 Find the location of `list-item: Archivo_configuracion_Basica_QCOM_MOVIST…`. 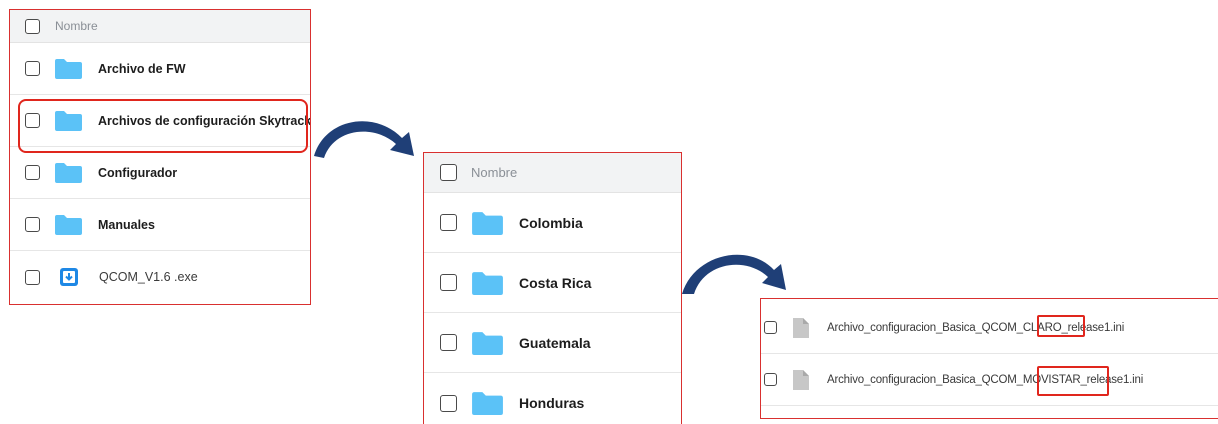

list-item: Archivo_configuracion_Basica_QCOM_MOVIST… is located at coordinates (989, 380).